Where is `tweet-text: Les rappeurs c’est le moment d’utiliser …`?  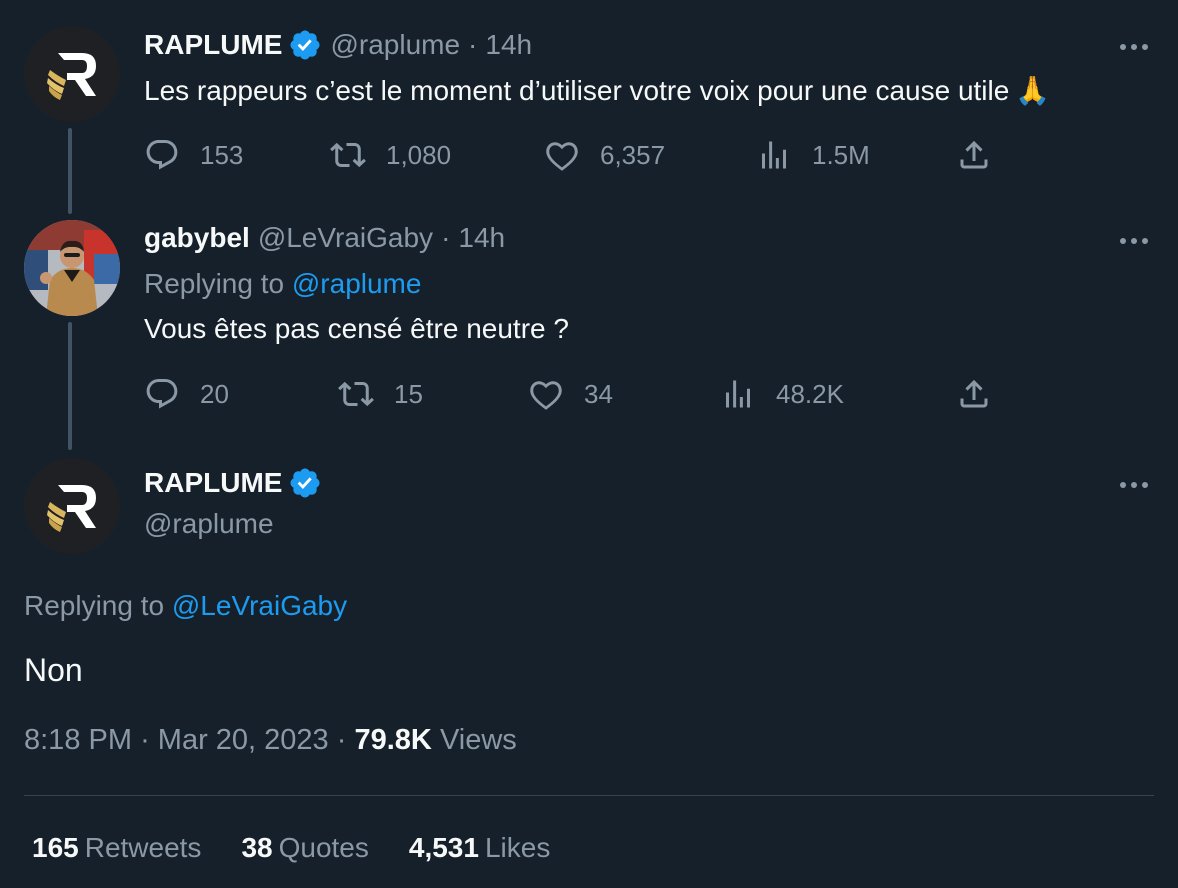
tweet-text: Les rappeurs c’est le moment d’utiliser … is located at coordinates (577, 90).